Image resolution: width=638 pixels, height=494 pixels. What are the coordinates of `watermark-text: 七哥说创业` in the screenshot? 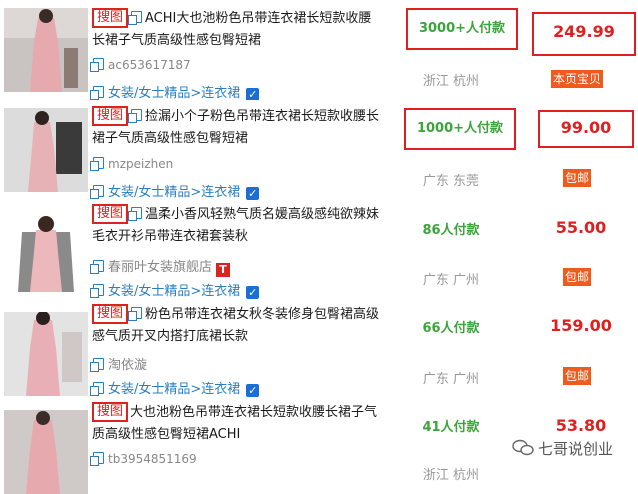 It's located at (576, 449).